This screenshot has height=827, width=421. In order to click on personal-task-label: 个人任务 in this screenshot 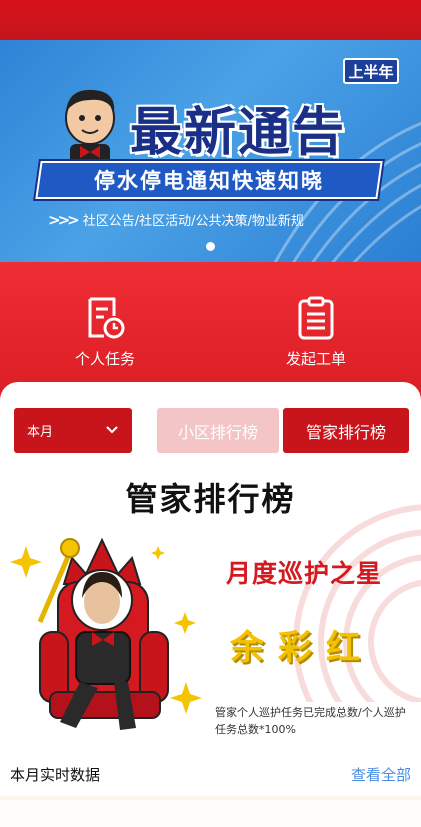, I will do `click(104, 359)`.